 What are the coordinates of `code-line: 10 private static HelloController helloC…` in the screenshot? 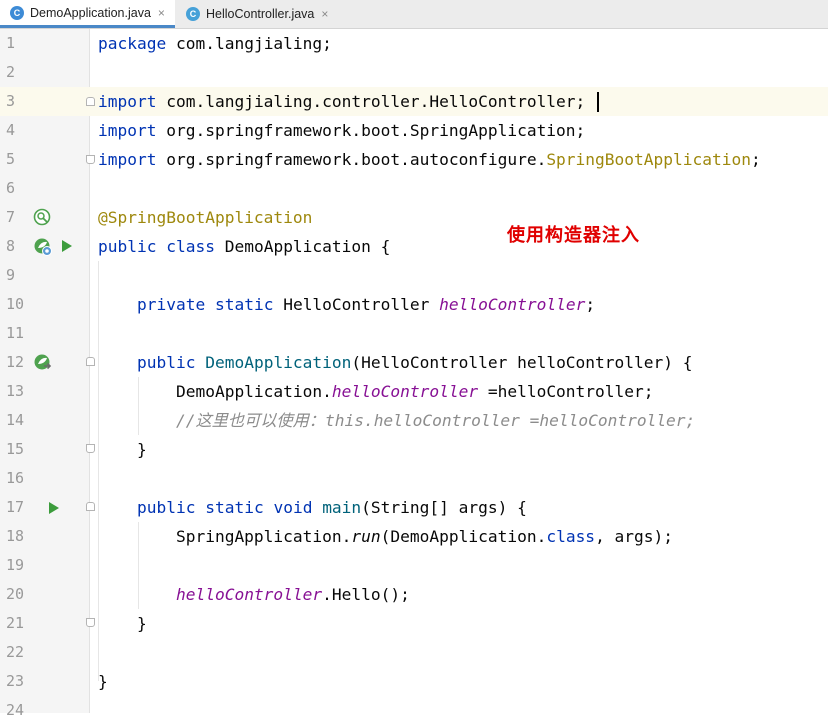 It's located at (414, 304).